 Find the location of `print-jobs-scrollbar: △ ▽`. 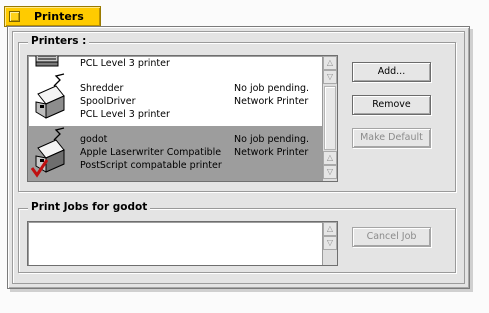

print-jobs-scrollbar: △ ▽ is located at coordinates (329, 243).